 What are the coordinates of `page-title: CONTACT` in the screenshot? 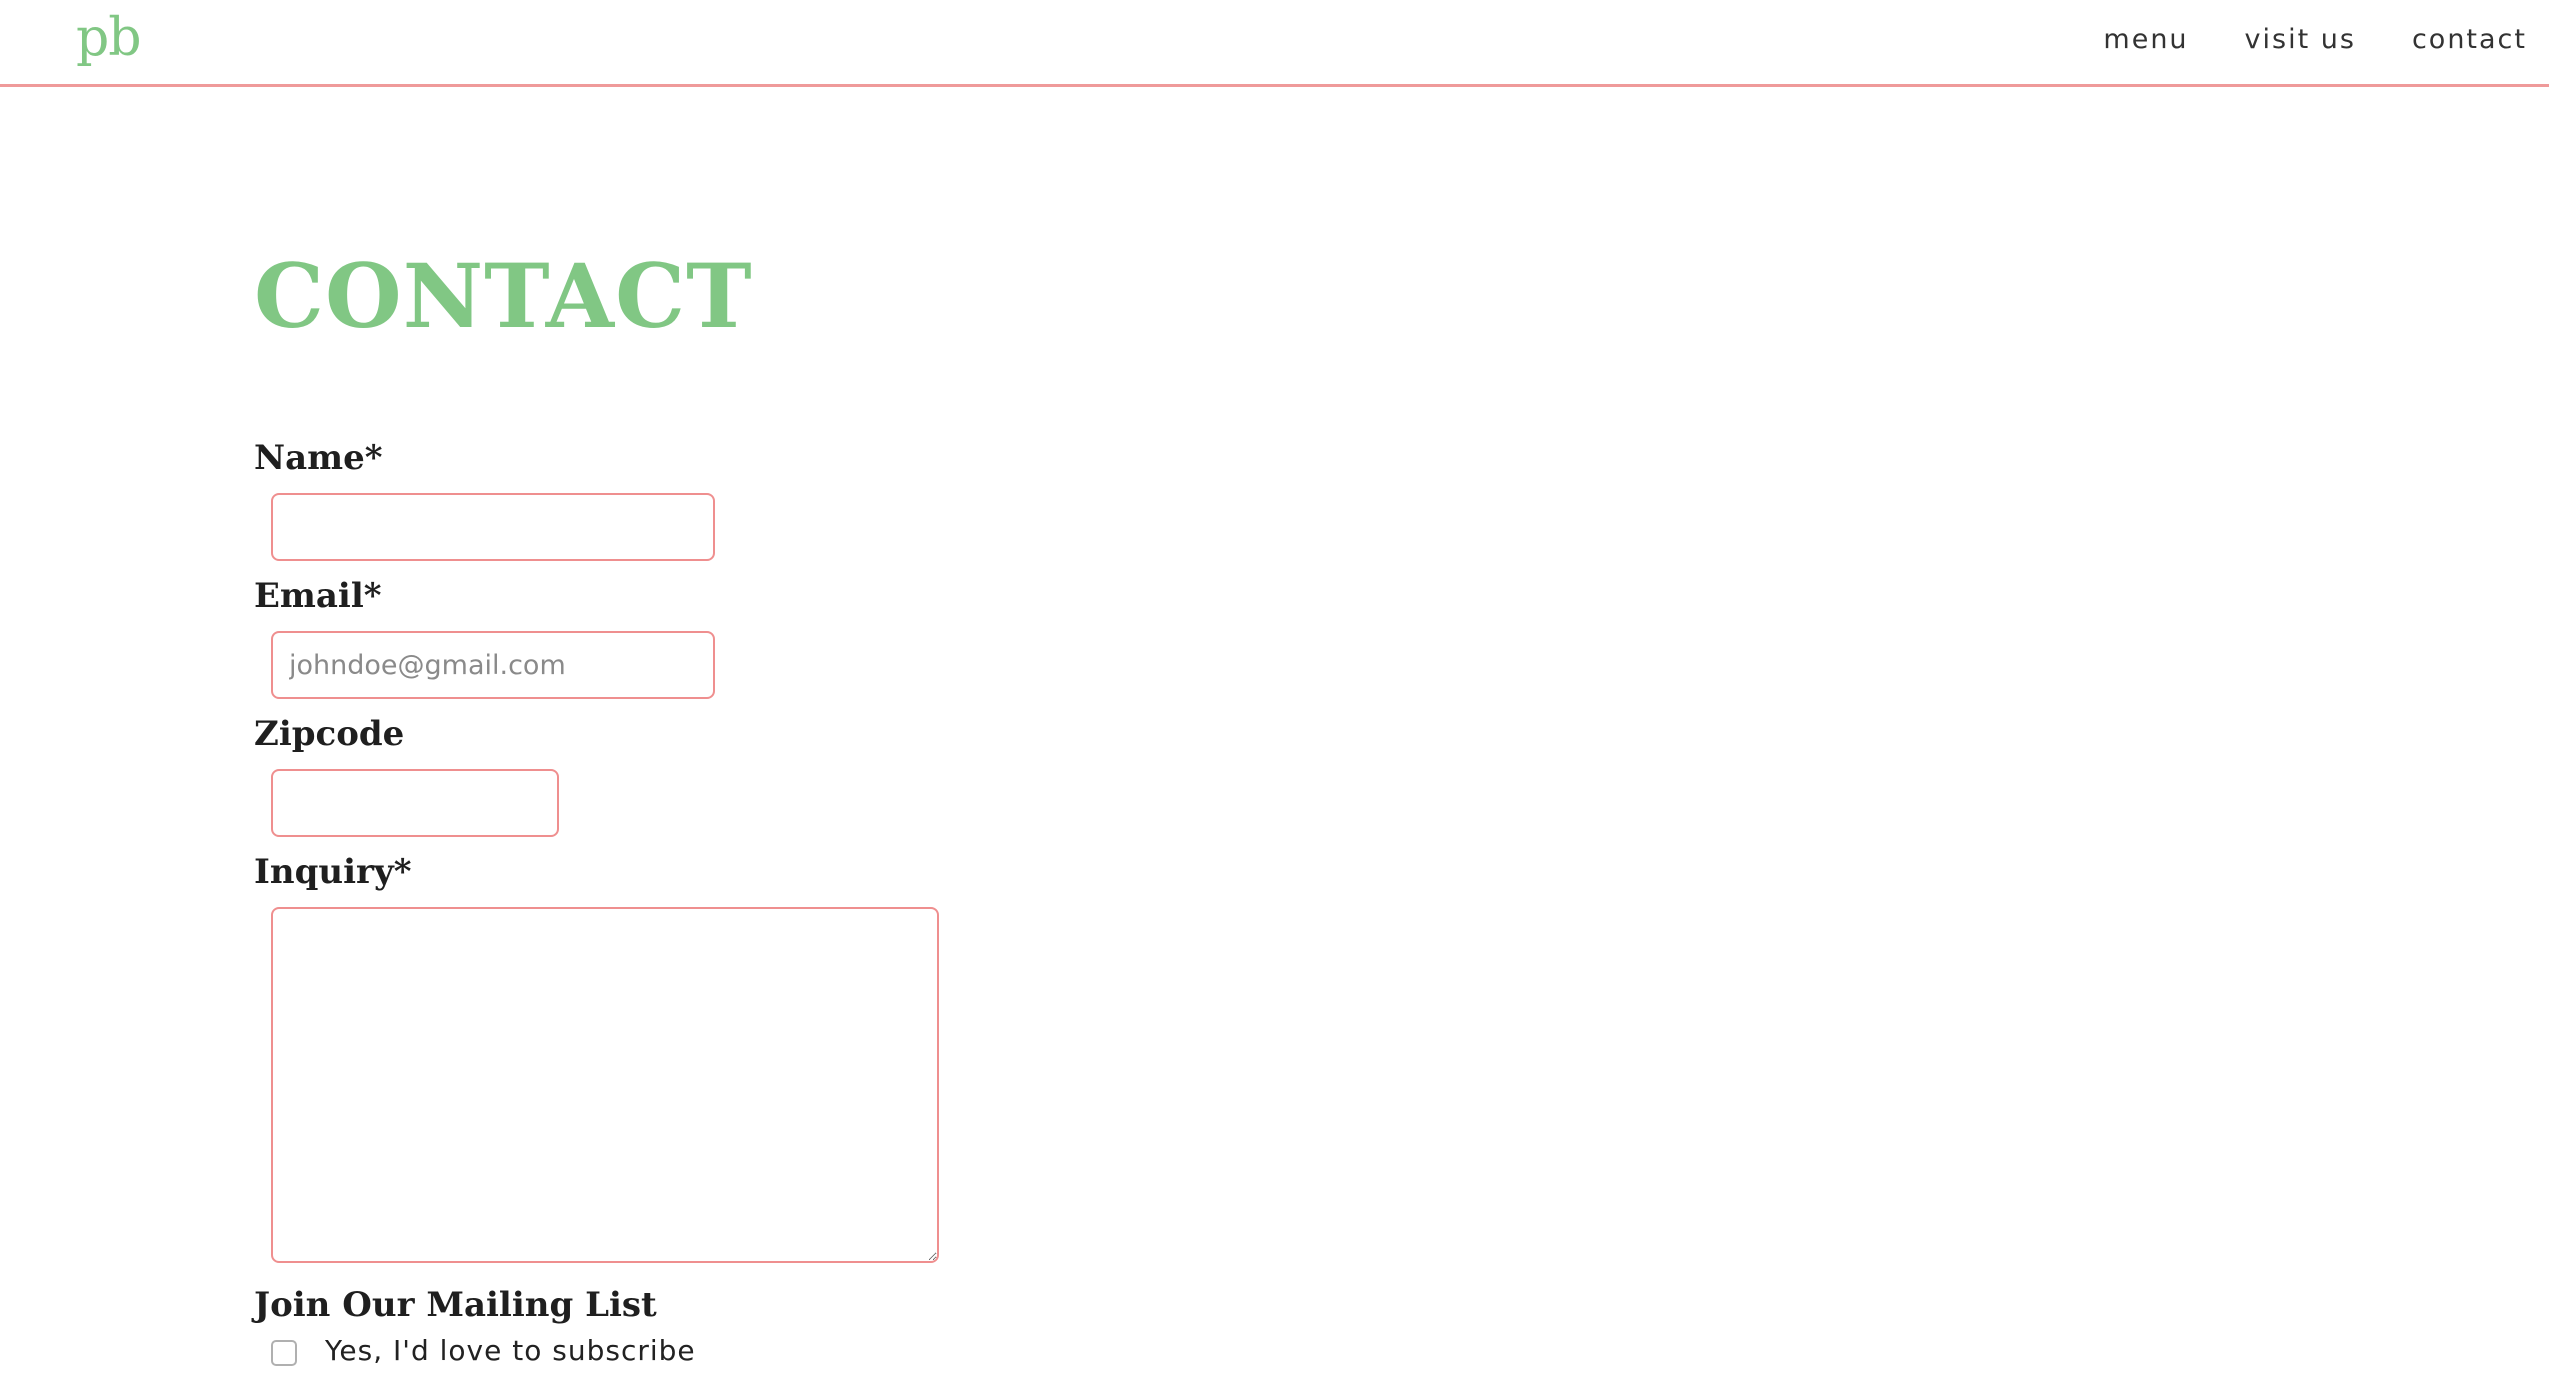 It's located at (503, 296).